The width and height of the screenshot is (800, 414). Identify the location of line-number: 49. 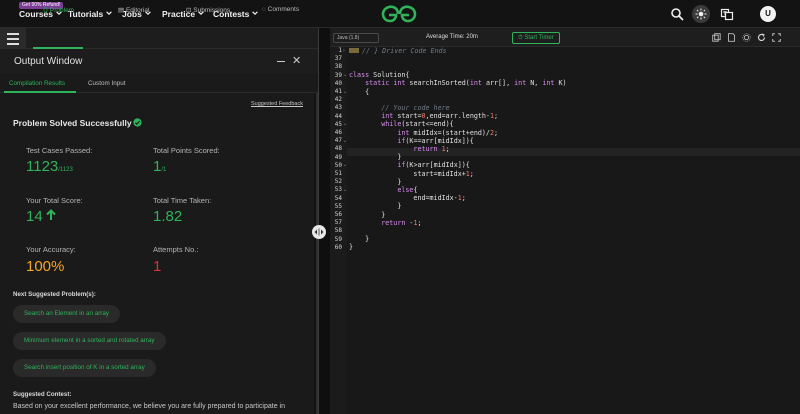
(338, 157).